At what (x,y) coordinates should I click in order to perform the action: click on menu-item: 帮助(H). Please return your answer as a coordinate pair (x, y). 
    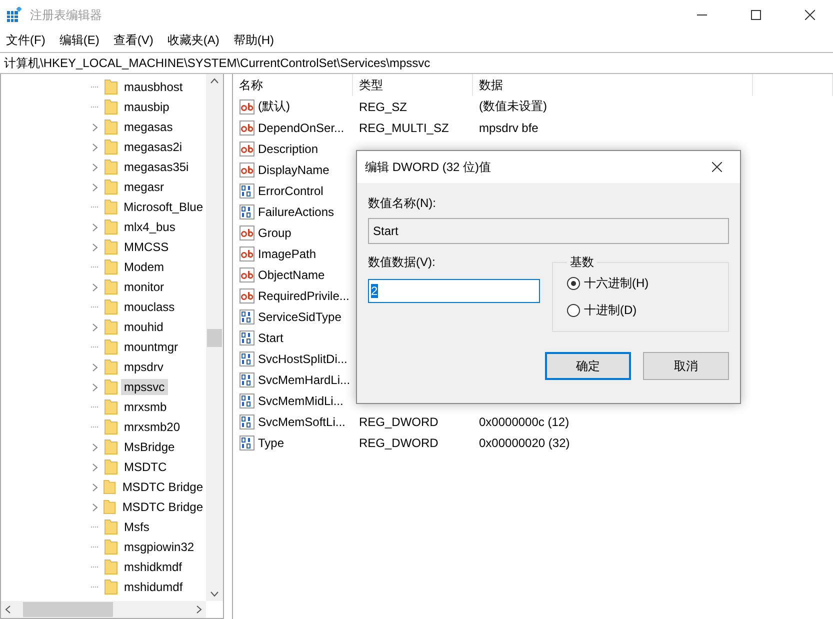
    Looking at the image, I should click on (253, 40).